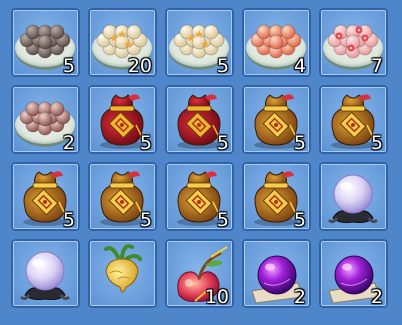  What do you see at coordinates (299, 66) in the screenshot?
I see `item-count: 4` at bounding box center [299, 66].